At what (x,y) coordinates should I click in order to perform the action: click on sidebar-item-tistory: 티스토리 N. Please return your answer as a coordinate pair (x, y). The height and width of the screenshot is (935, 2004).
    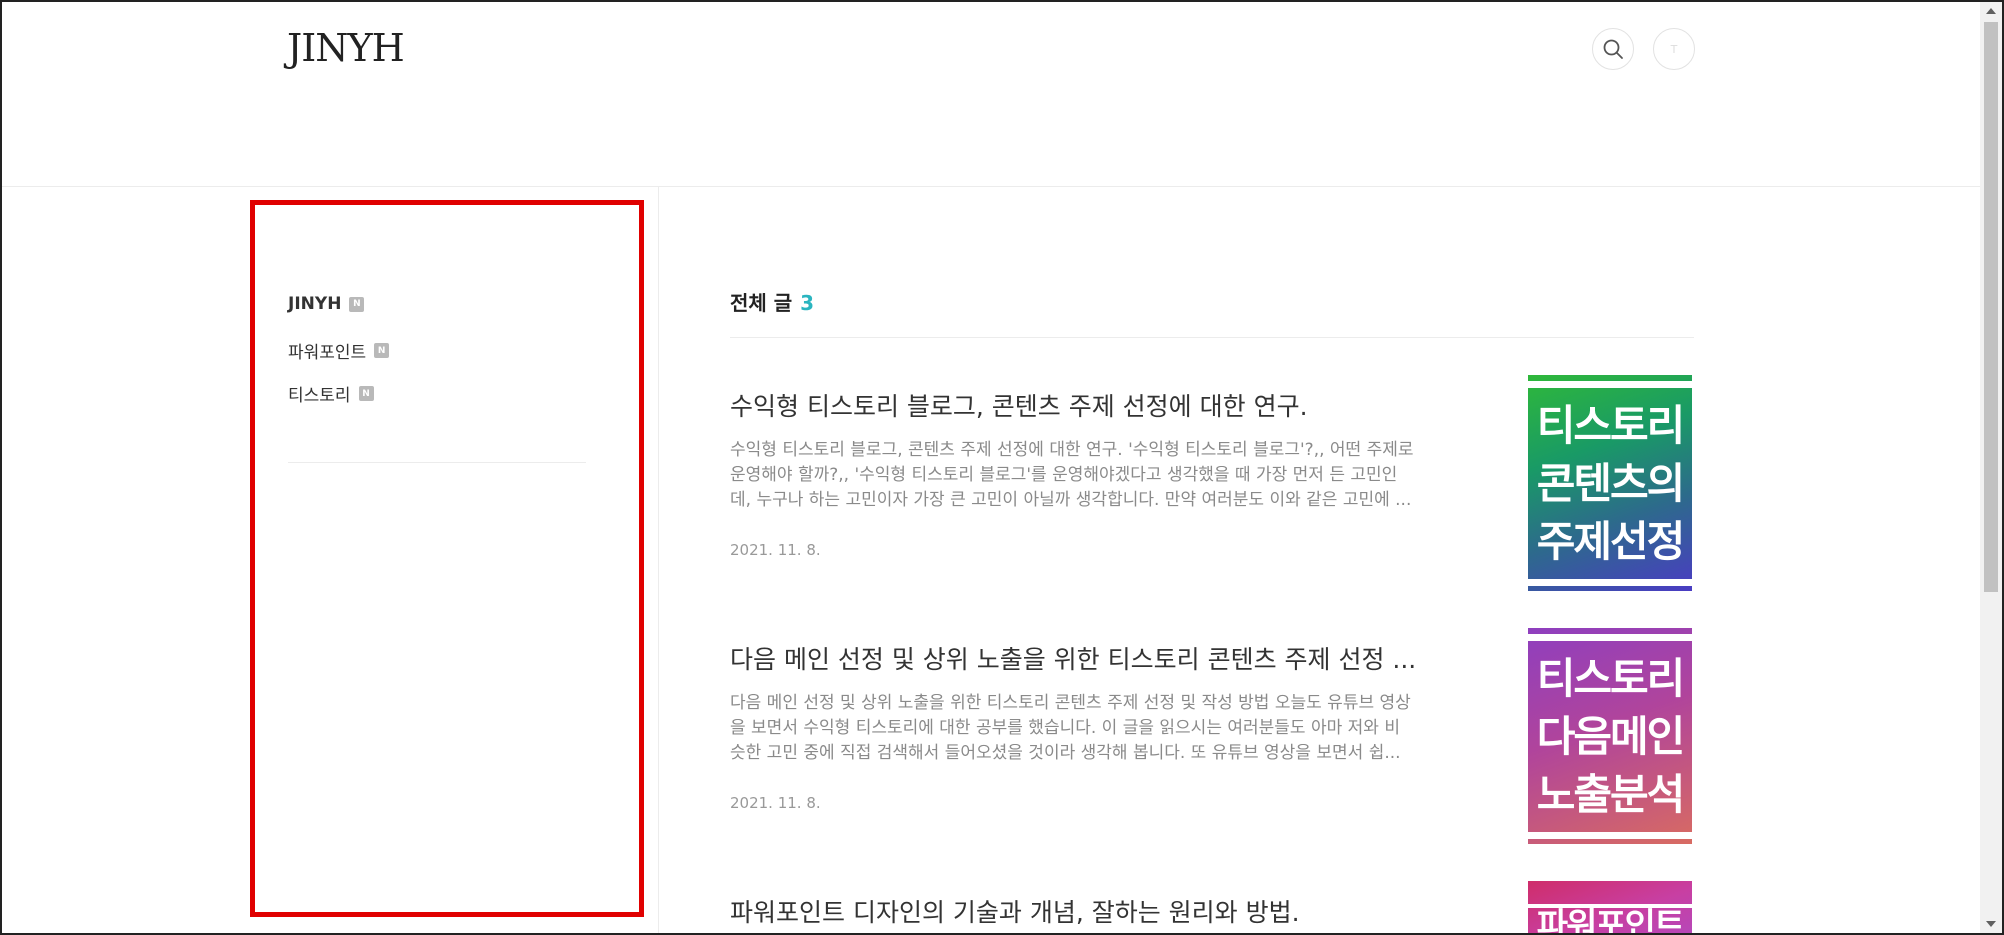
    Looking at the image, I should click on (331, 393).